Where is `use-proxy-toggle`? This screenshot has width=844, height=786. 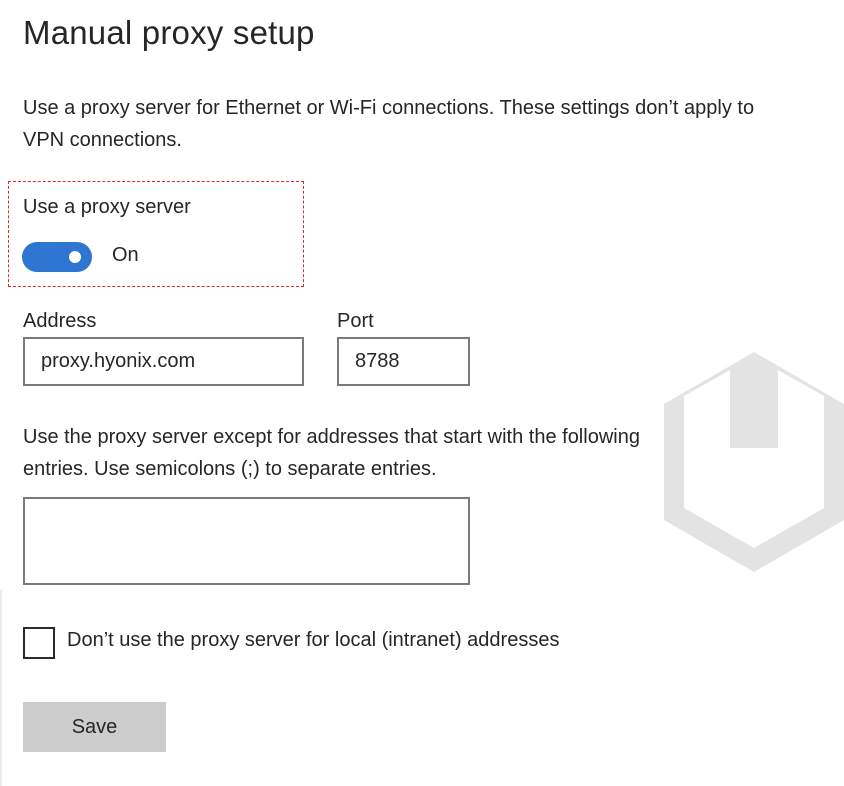 use-proxy-toggle is located at coordinates (57, 257).